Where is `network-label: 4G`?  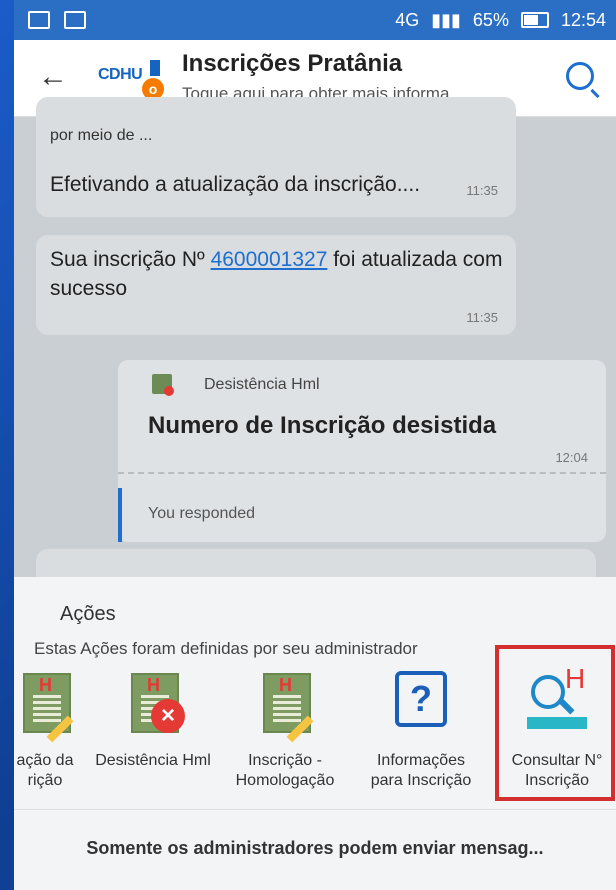 network-label: 4G is located at coordinates (407, 19).